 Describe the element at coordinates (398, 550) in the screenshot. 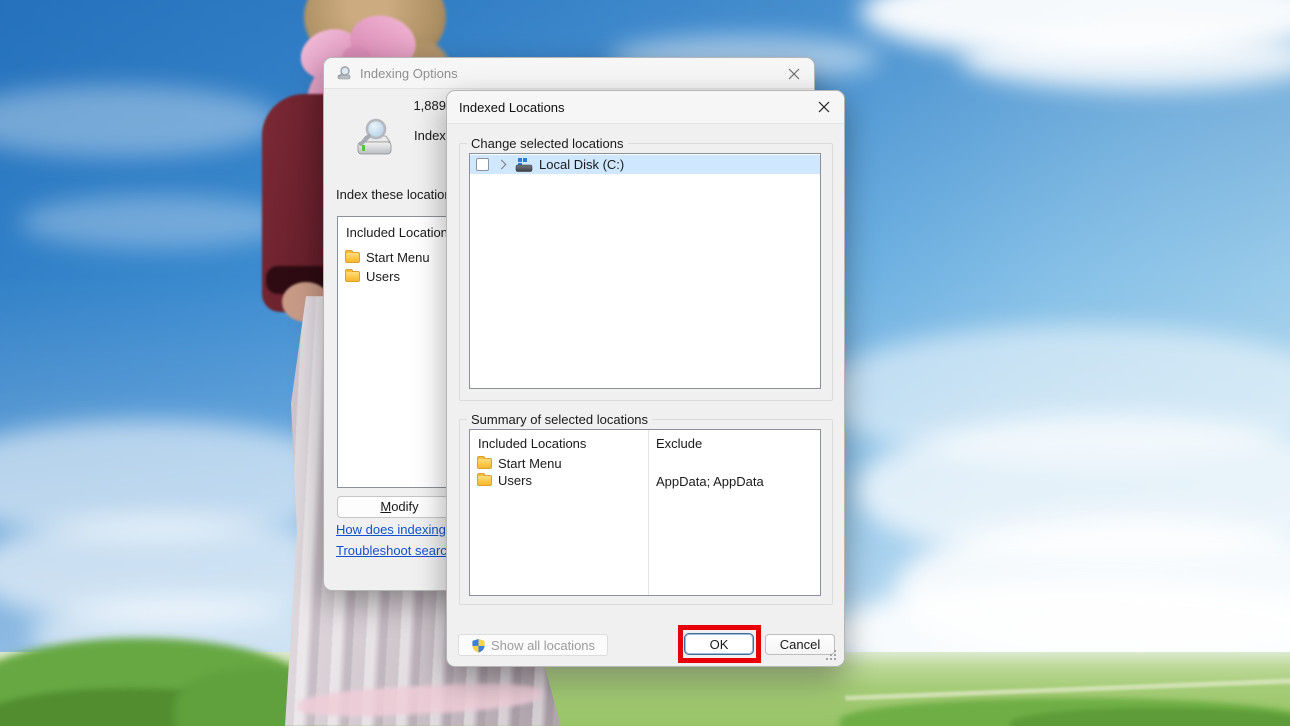

I see `troubleshoot-link: Troubleshoot search an` at that location.